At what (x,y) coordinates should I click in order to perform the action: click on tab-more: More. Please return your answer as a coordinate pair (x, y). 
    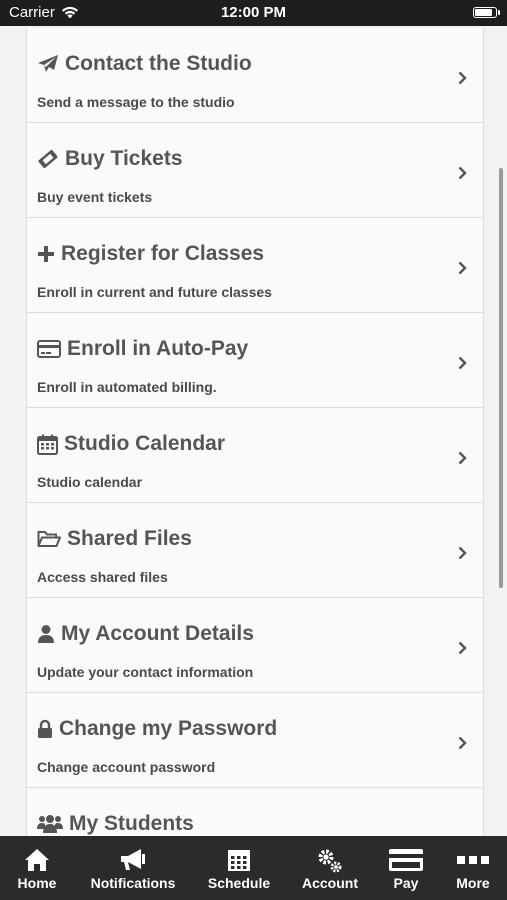
    Looking at the image, I should click on (473, 868).